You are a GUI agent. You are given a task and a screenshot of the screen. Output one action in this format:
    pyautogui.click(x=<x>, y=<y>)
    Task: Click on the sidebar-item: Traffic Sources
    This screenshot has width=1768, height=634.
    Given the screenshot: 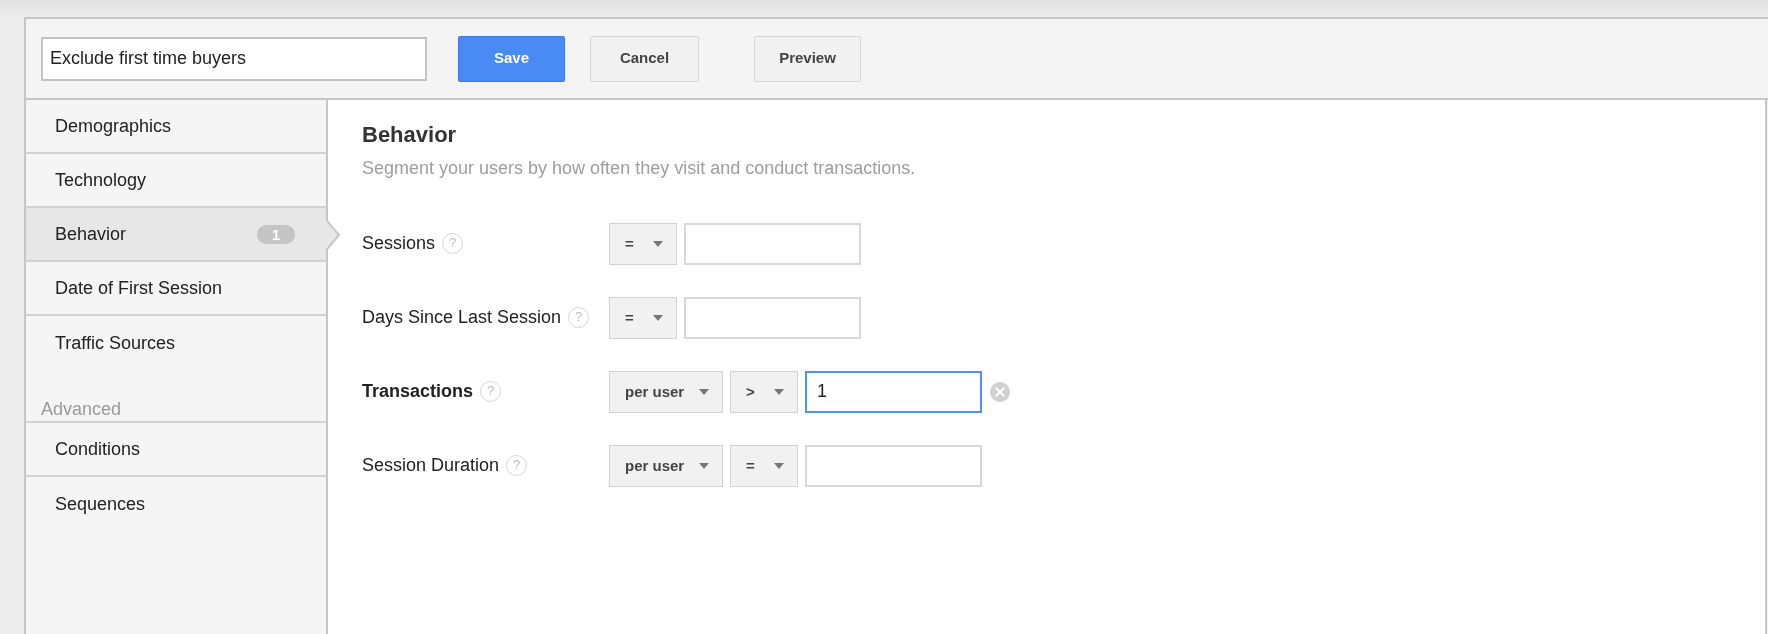 What is the action you would take?
    pyautogui.click(x=176, y=343)
    